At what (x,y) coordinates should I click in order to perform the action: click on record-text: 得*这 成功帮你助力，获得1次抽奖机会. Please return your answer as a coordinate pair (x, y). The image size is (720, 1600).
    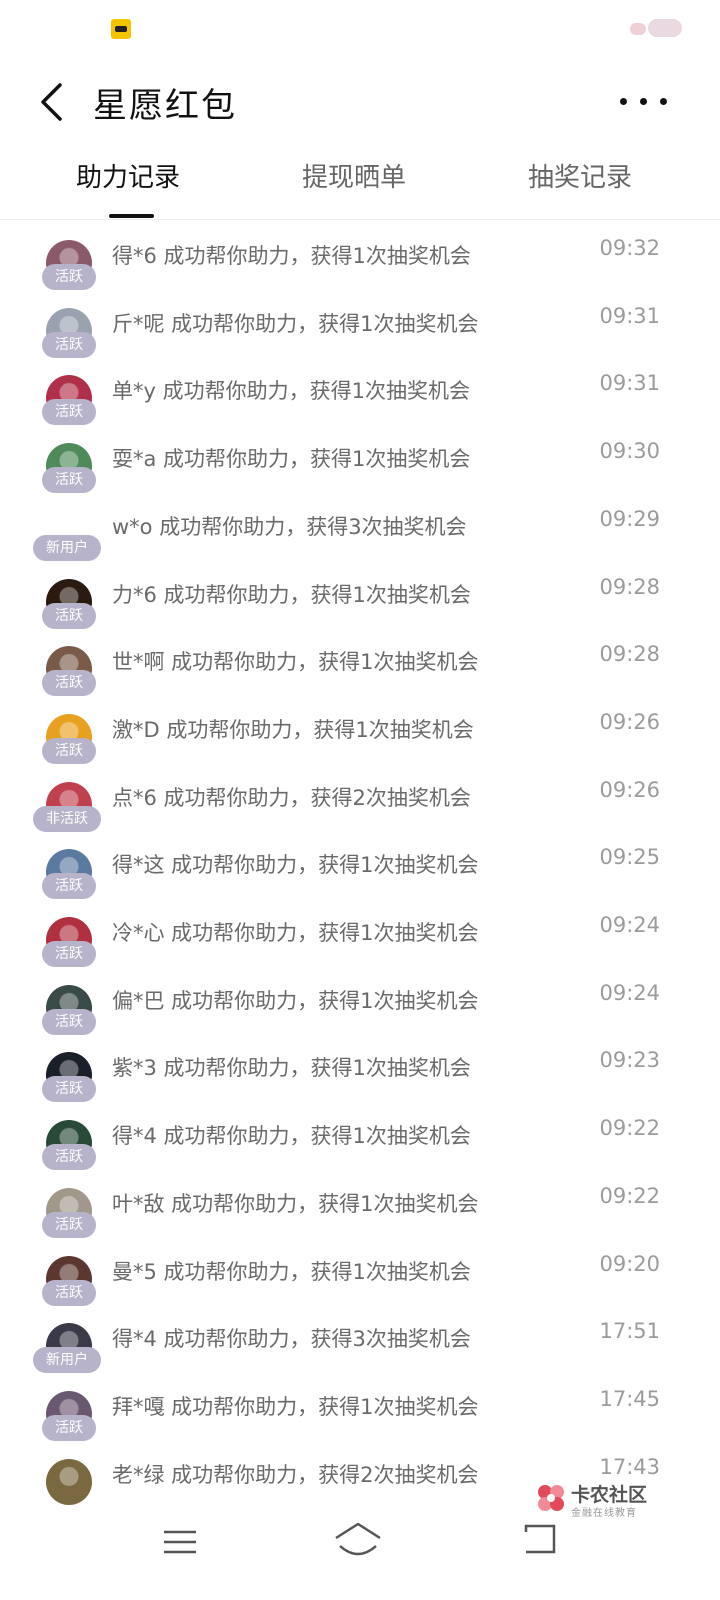
    Looking at the image, I should click on (295, 865).